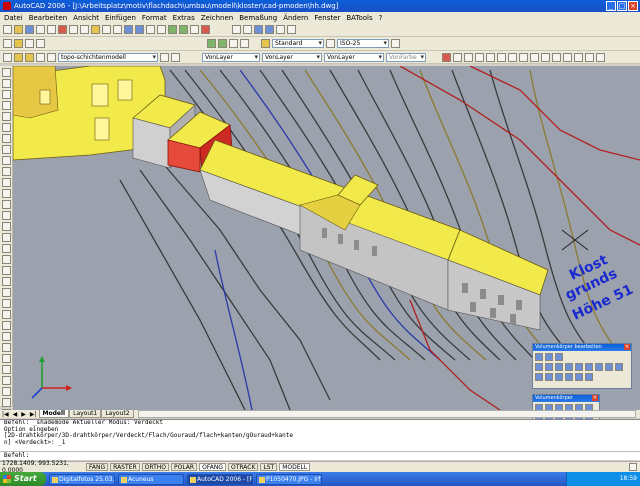 The image size is (640, 486). What do you see at coordinates (6, 347) in the screenshot?
I see `snap-intersection-icon` at bounding box center [6, 347].